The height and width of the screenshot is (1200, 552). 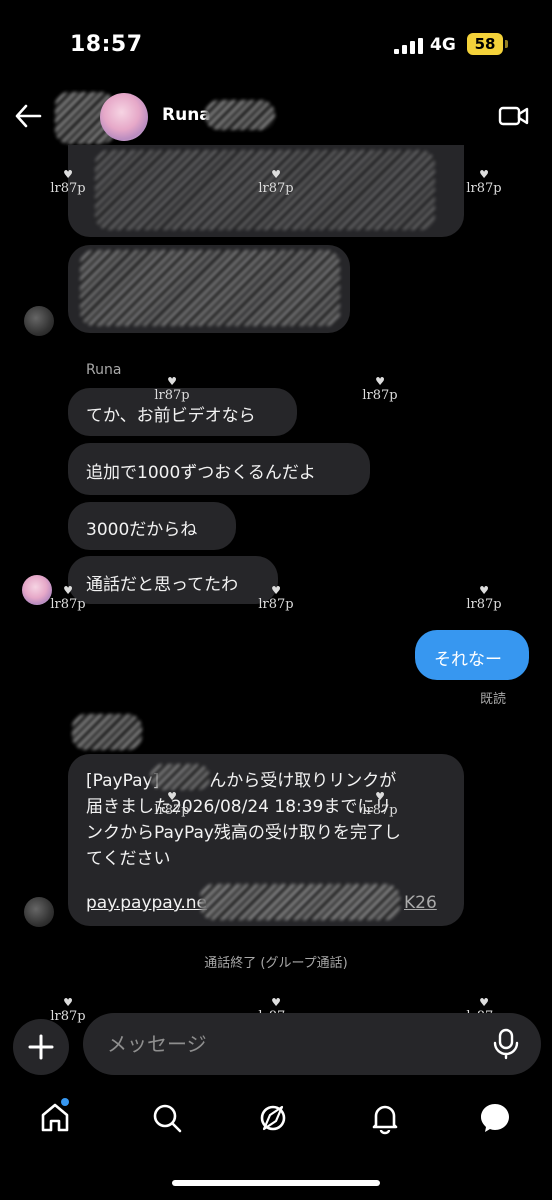 I want to click on battery-tip, so click(x=506, y=44).